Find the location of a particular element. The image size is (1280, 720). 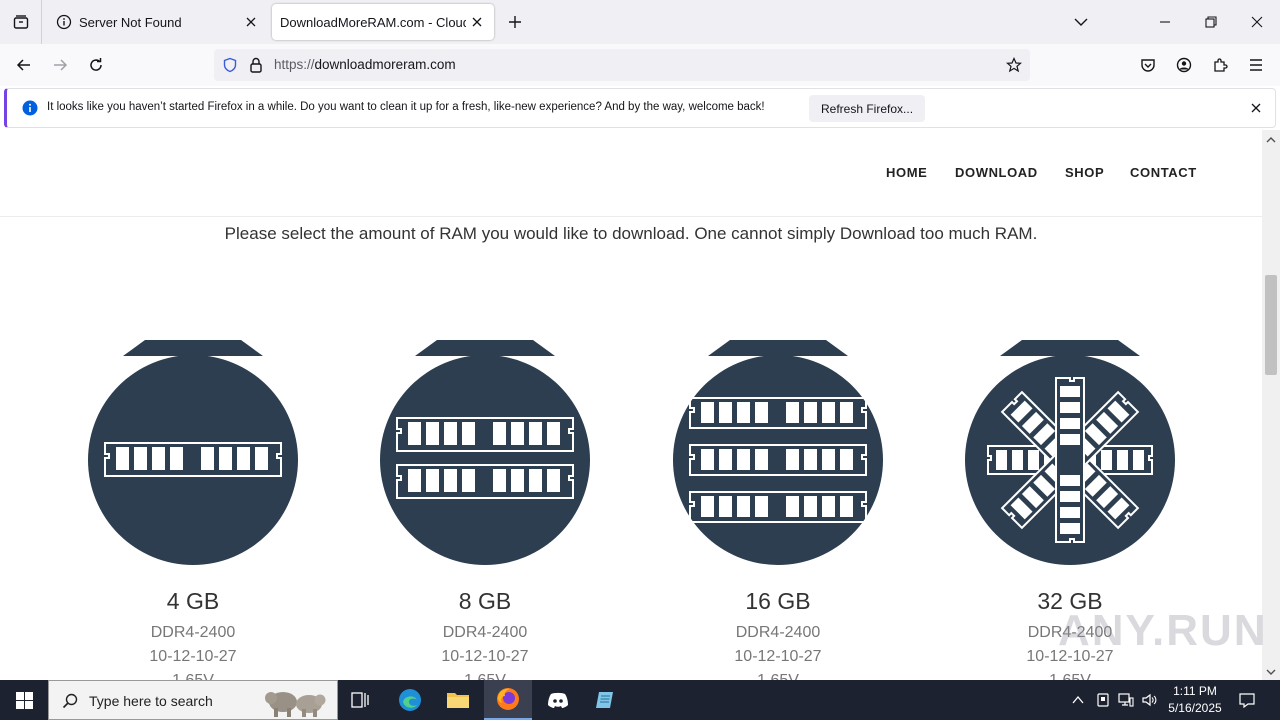

speaker-icon is located at coordinates (1149, 700).